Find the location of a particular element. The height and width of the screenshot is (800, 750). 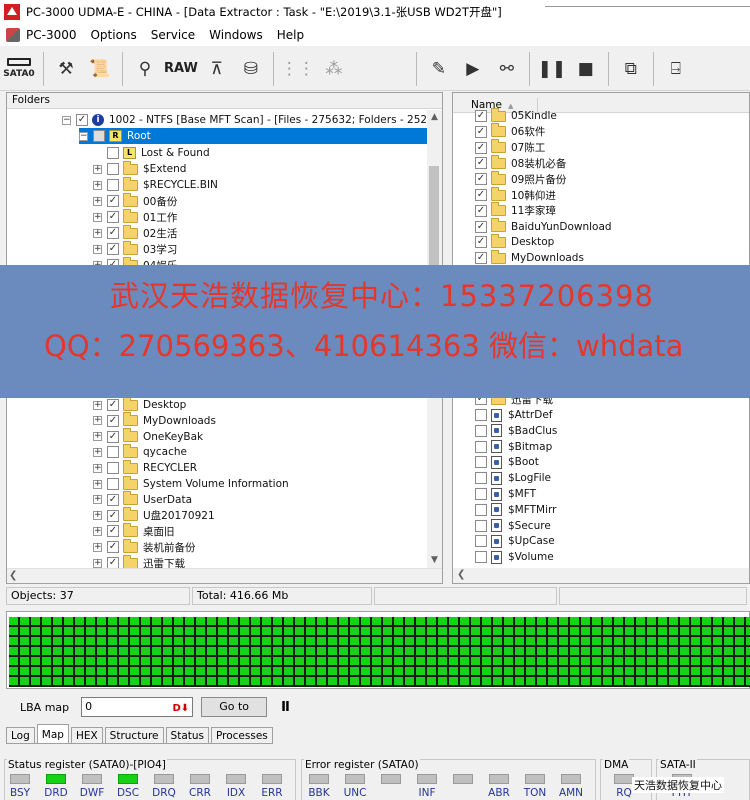

list-item: ✓ 06软件 is located at coordinates (499, 131).